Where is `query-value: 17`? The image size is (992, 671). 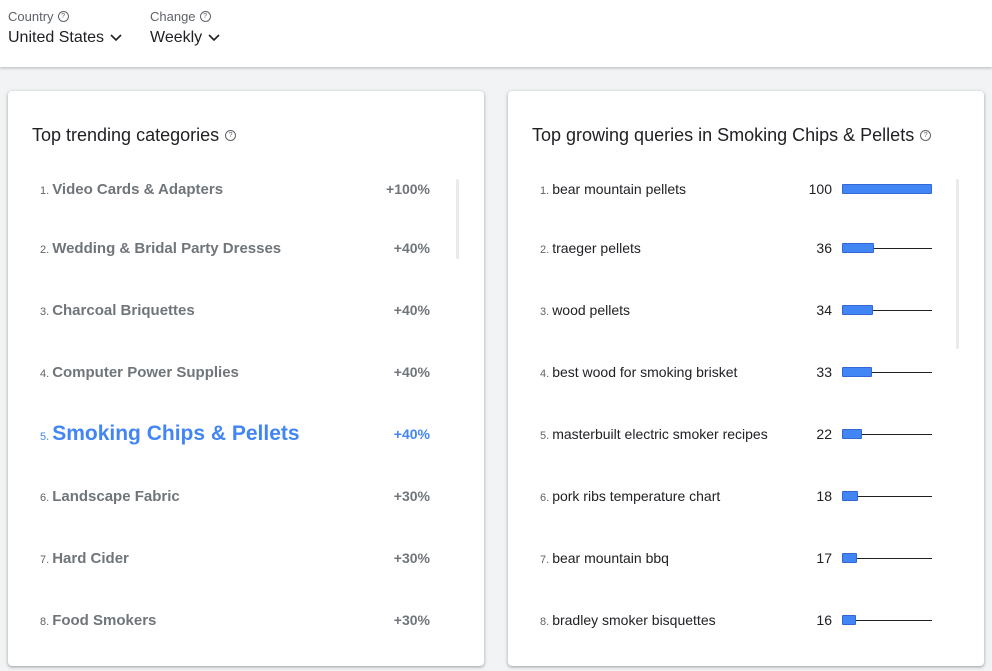
query-value: 17 is located at coordinates (824, 558).